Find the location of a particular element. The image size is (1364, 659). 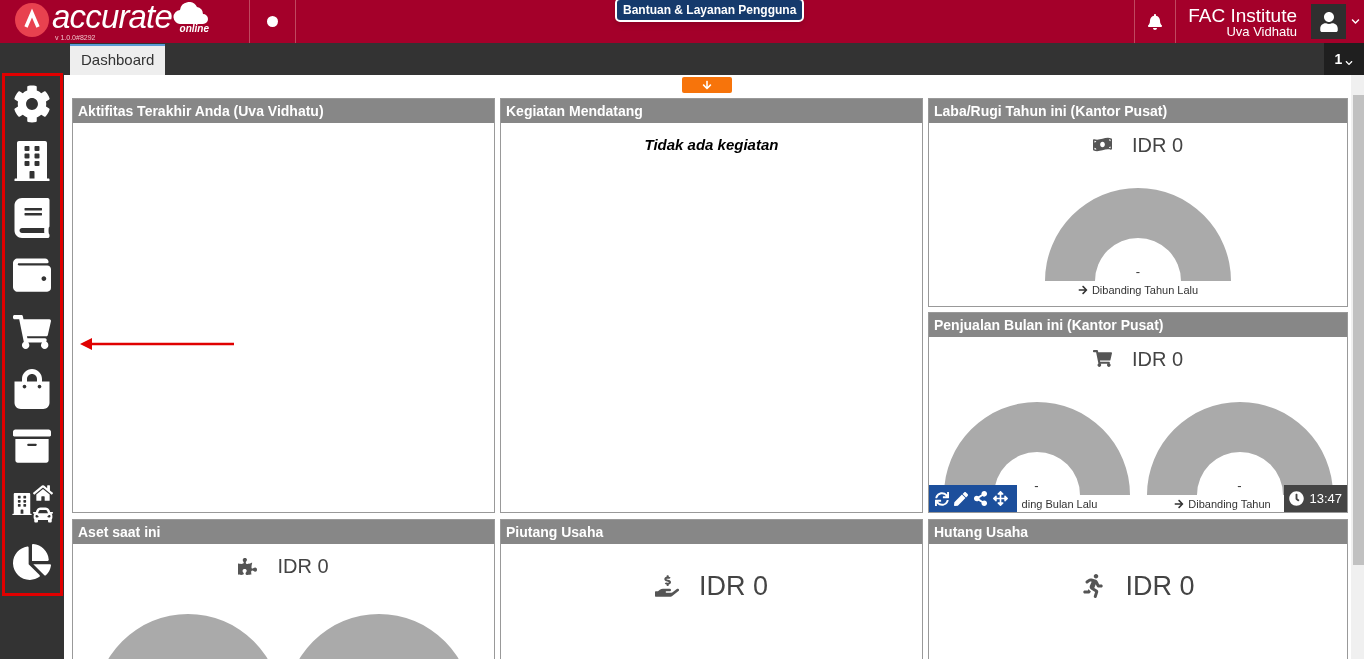

scrollbar is located at coordinates (1357, 367).